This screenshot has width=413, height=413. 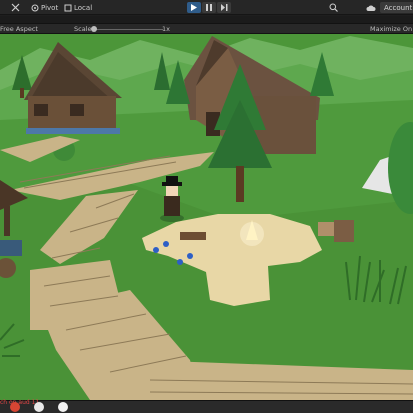 I want to click on pause-button, so click(x=209, y=7).